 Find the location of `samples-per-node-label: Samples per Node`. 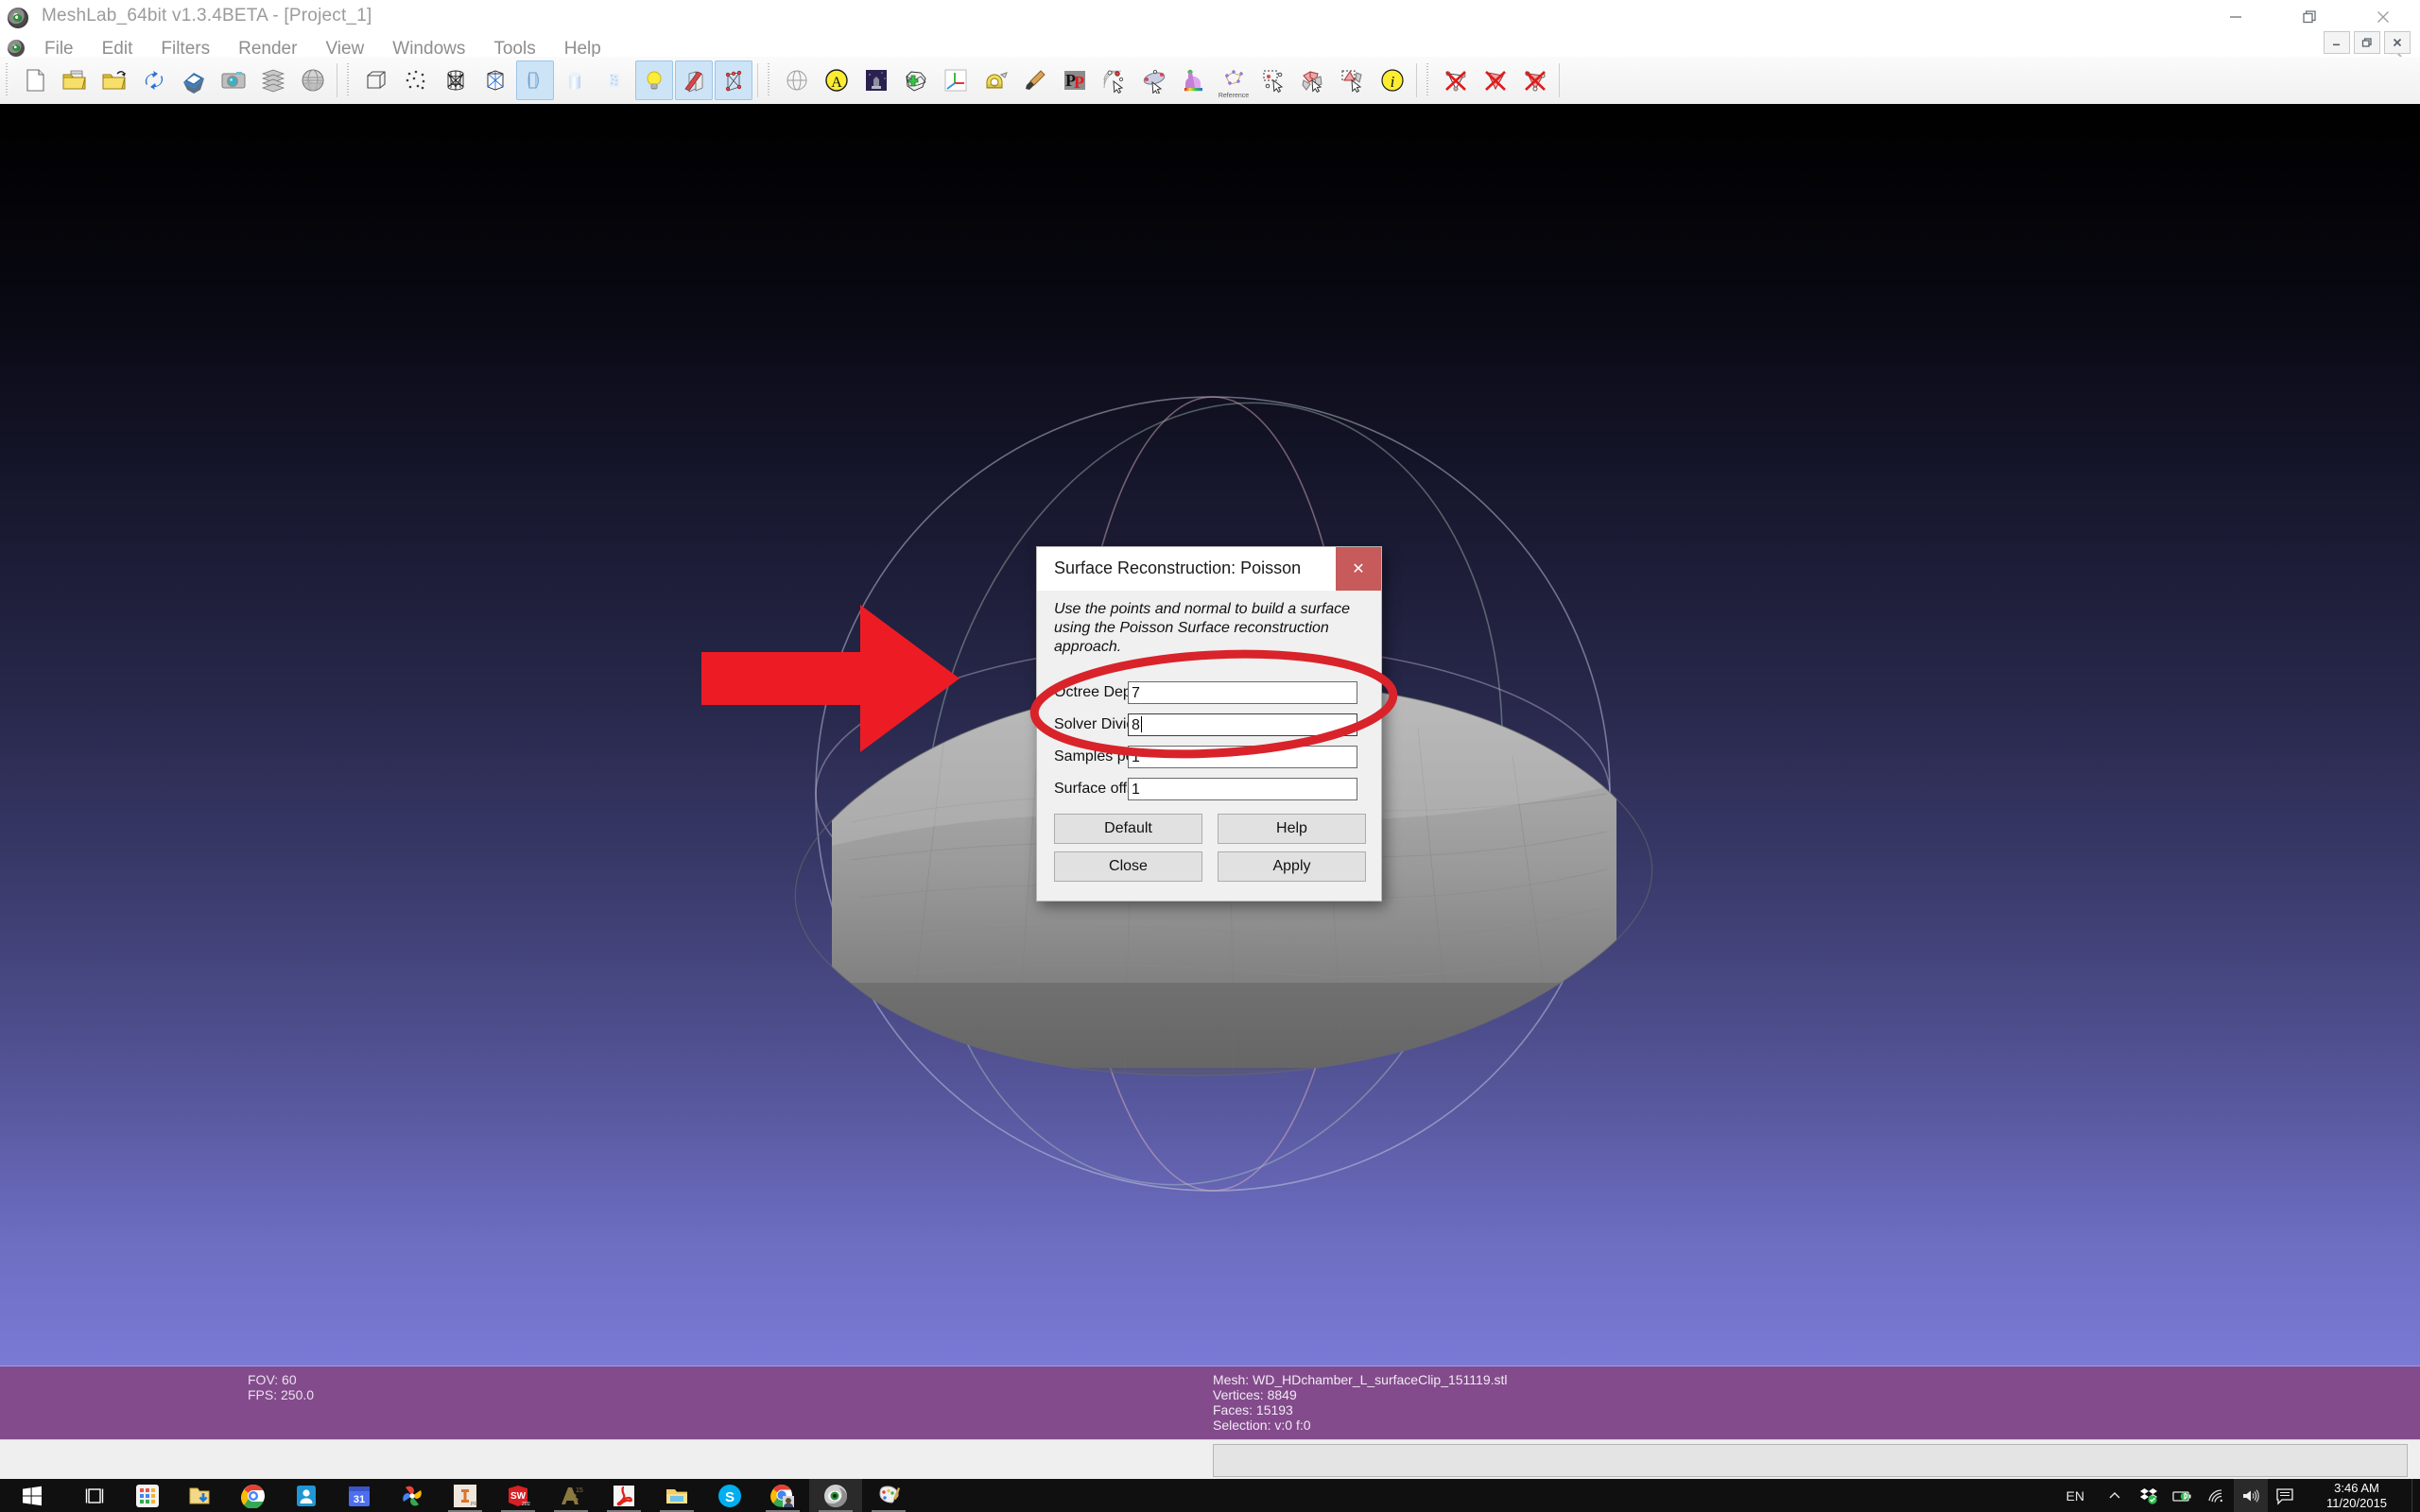

samples-per-node-label: Samples per Node is located at coordinates (1117, 756).